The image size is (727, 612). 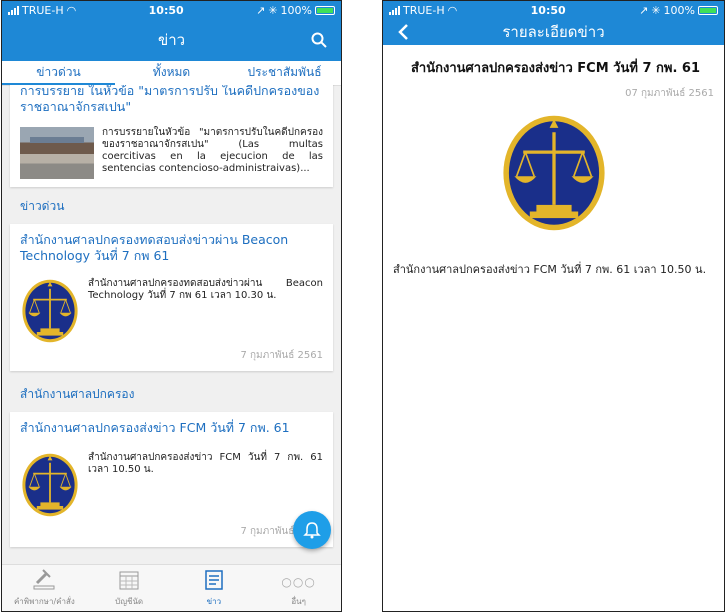 I want to click on section-header-admin-court: สำนักงานศาลปกครอง, so click(x=77, y=394).